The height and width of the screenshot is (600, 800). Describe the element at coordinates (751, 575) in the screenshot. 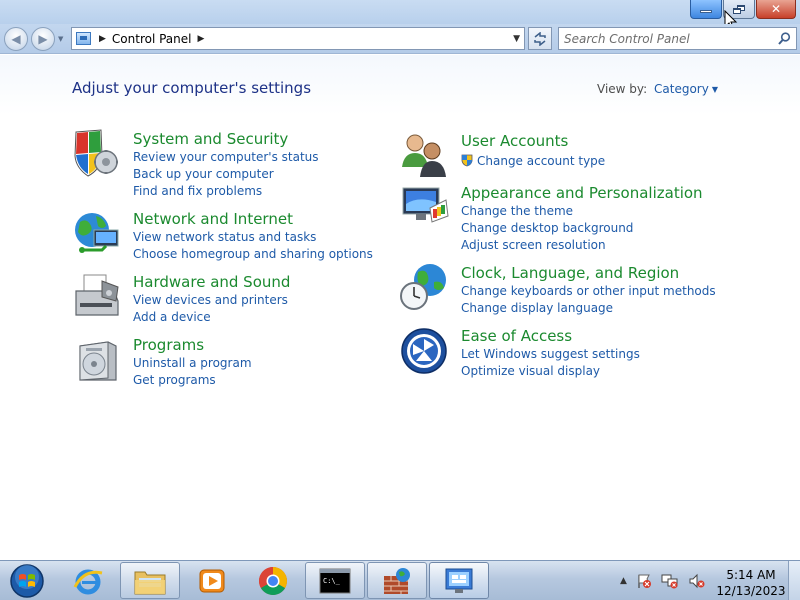

I see `clock-time: 5:14 AM` at that location.